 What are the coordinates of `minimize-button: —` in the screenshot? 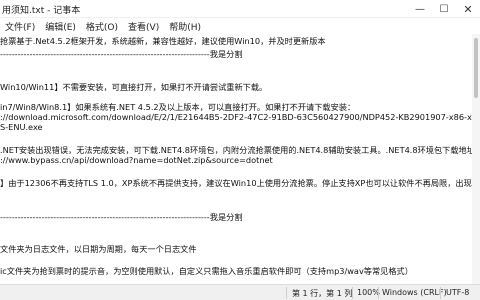 It's located at (420, 9).